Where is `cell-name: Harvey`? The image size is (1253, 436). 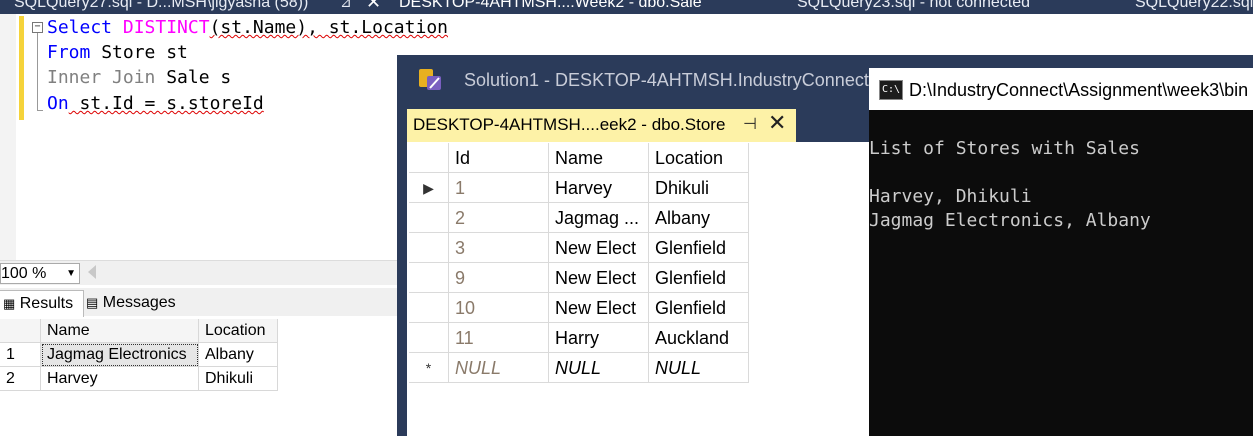
cell-name: Harvey is located at coordinates (599, 188).